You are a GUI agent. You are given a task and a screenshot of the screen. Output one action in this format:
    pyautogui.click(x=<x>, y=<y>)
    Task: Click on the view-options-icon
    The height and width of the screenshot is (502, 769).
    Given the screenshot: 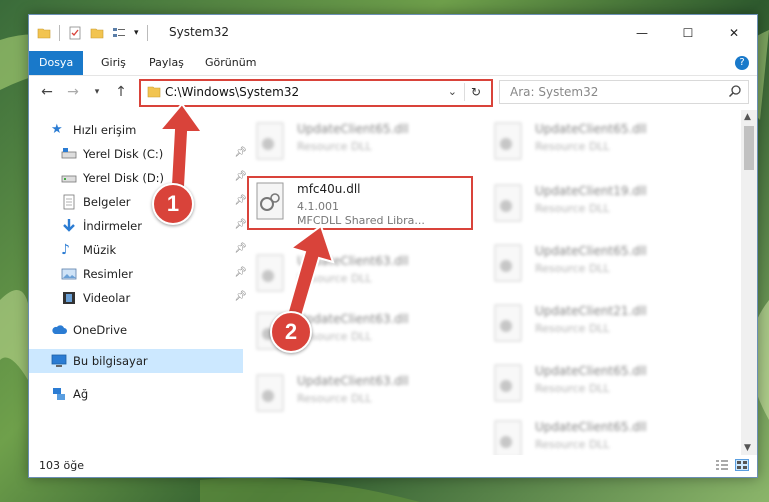 What is the action you would take?
    pyautogui.click(x=119, y=33)
    